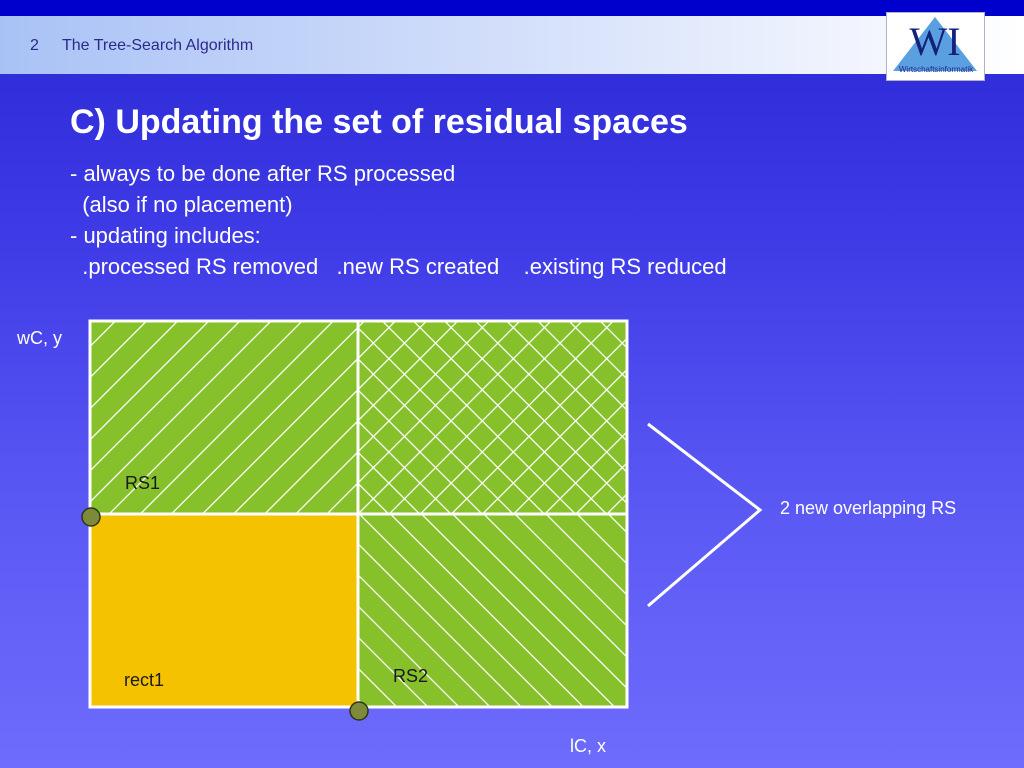  Describe the element at coordinates (705, 515) in the screenshot. I see `bracket-arrow` at that location.